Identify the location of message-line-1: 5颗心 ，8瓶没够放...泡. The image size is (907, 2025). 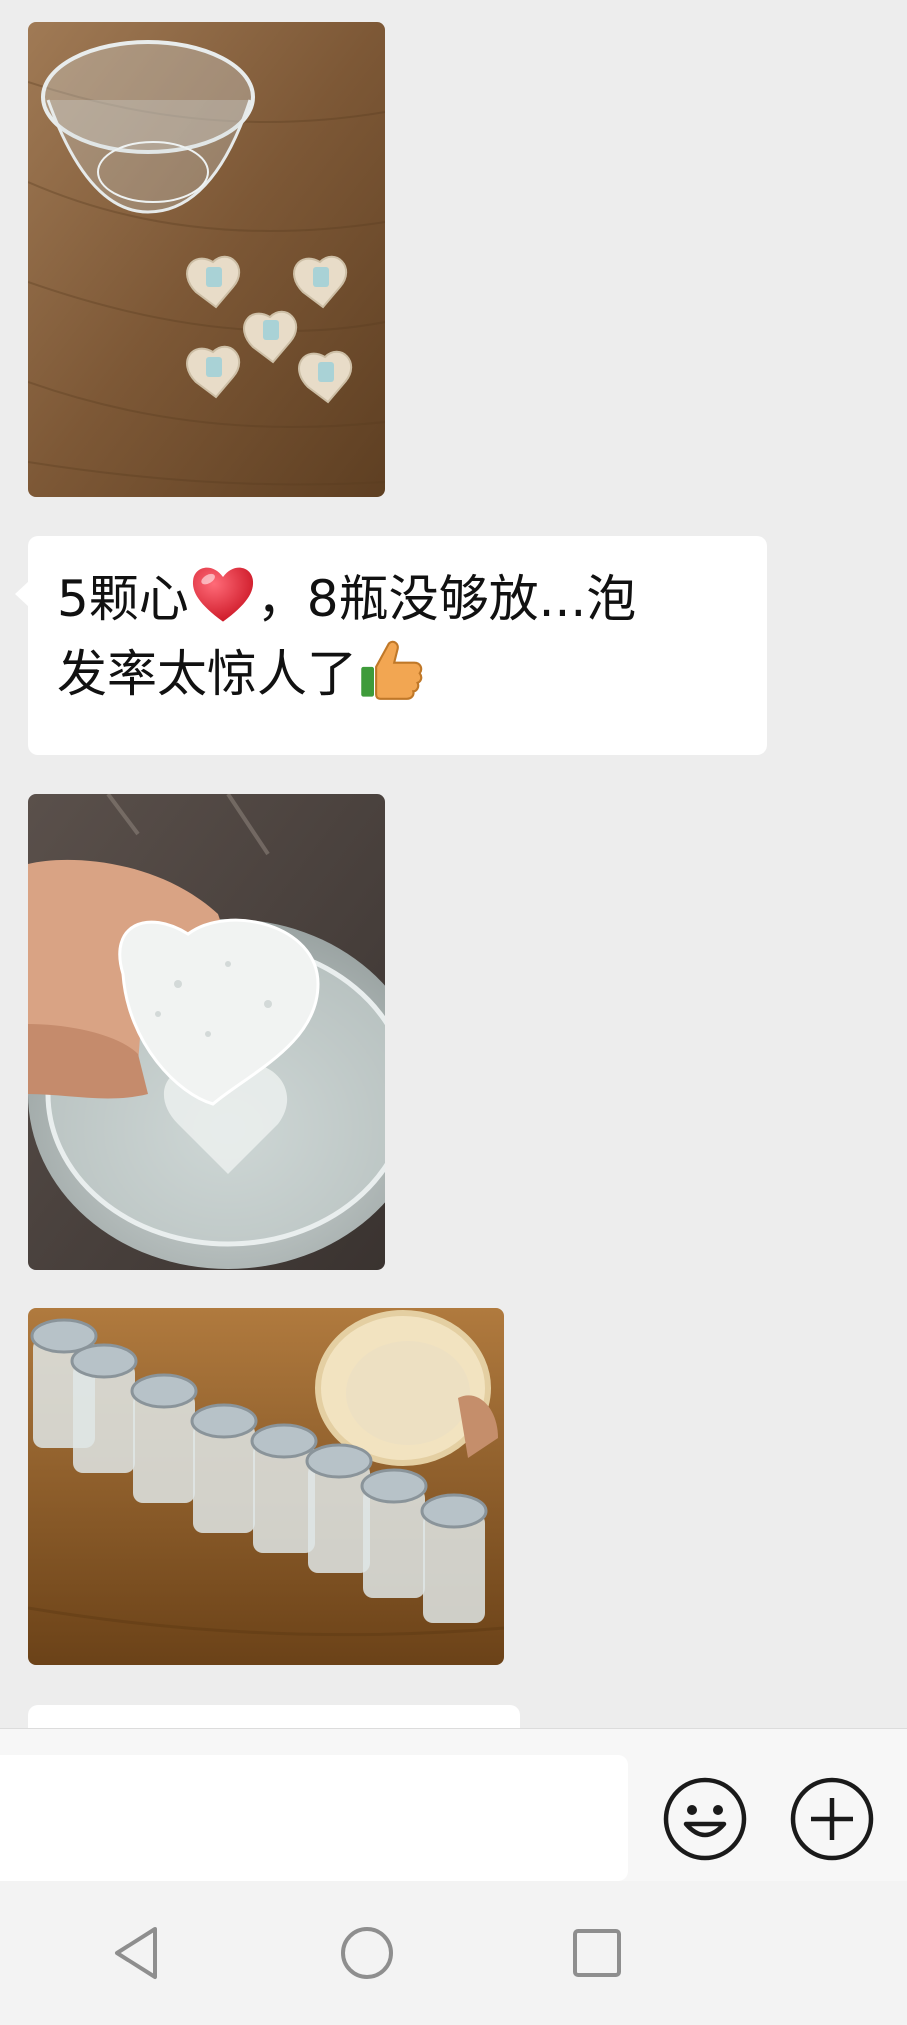
(399, 597).